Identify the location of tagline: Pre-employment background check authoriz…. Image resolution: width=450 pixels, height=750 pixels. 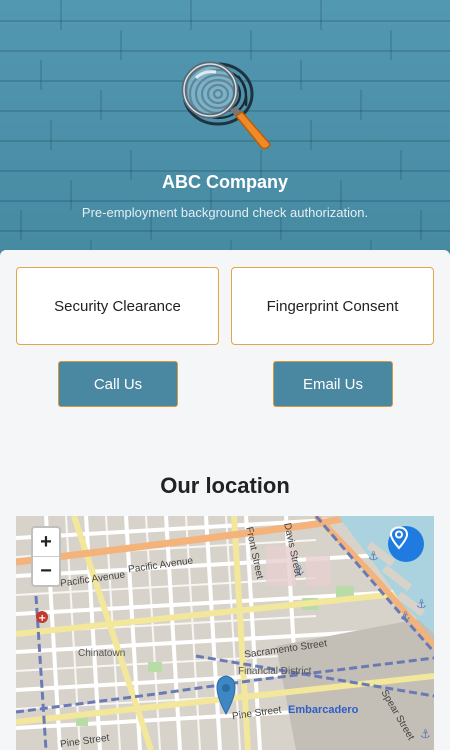
(225, 212).